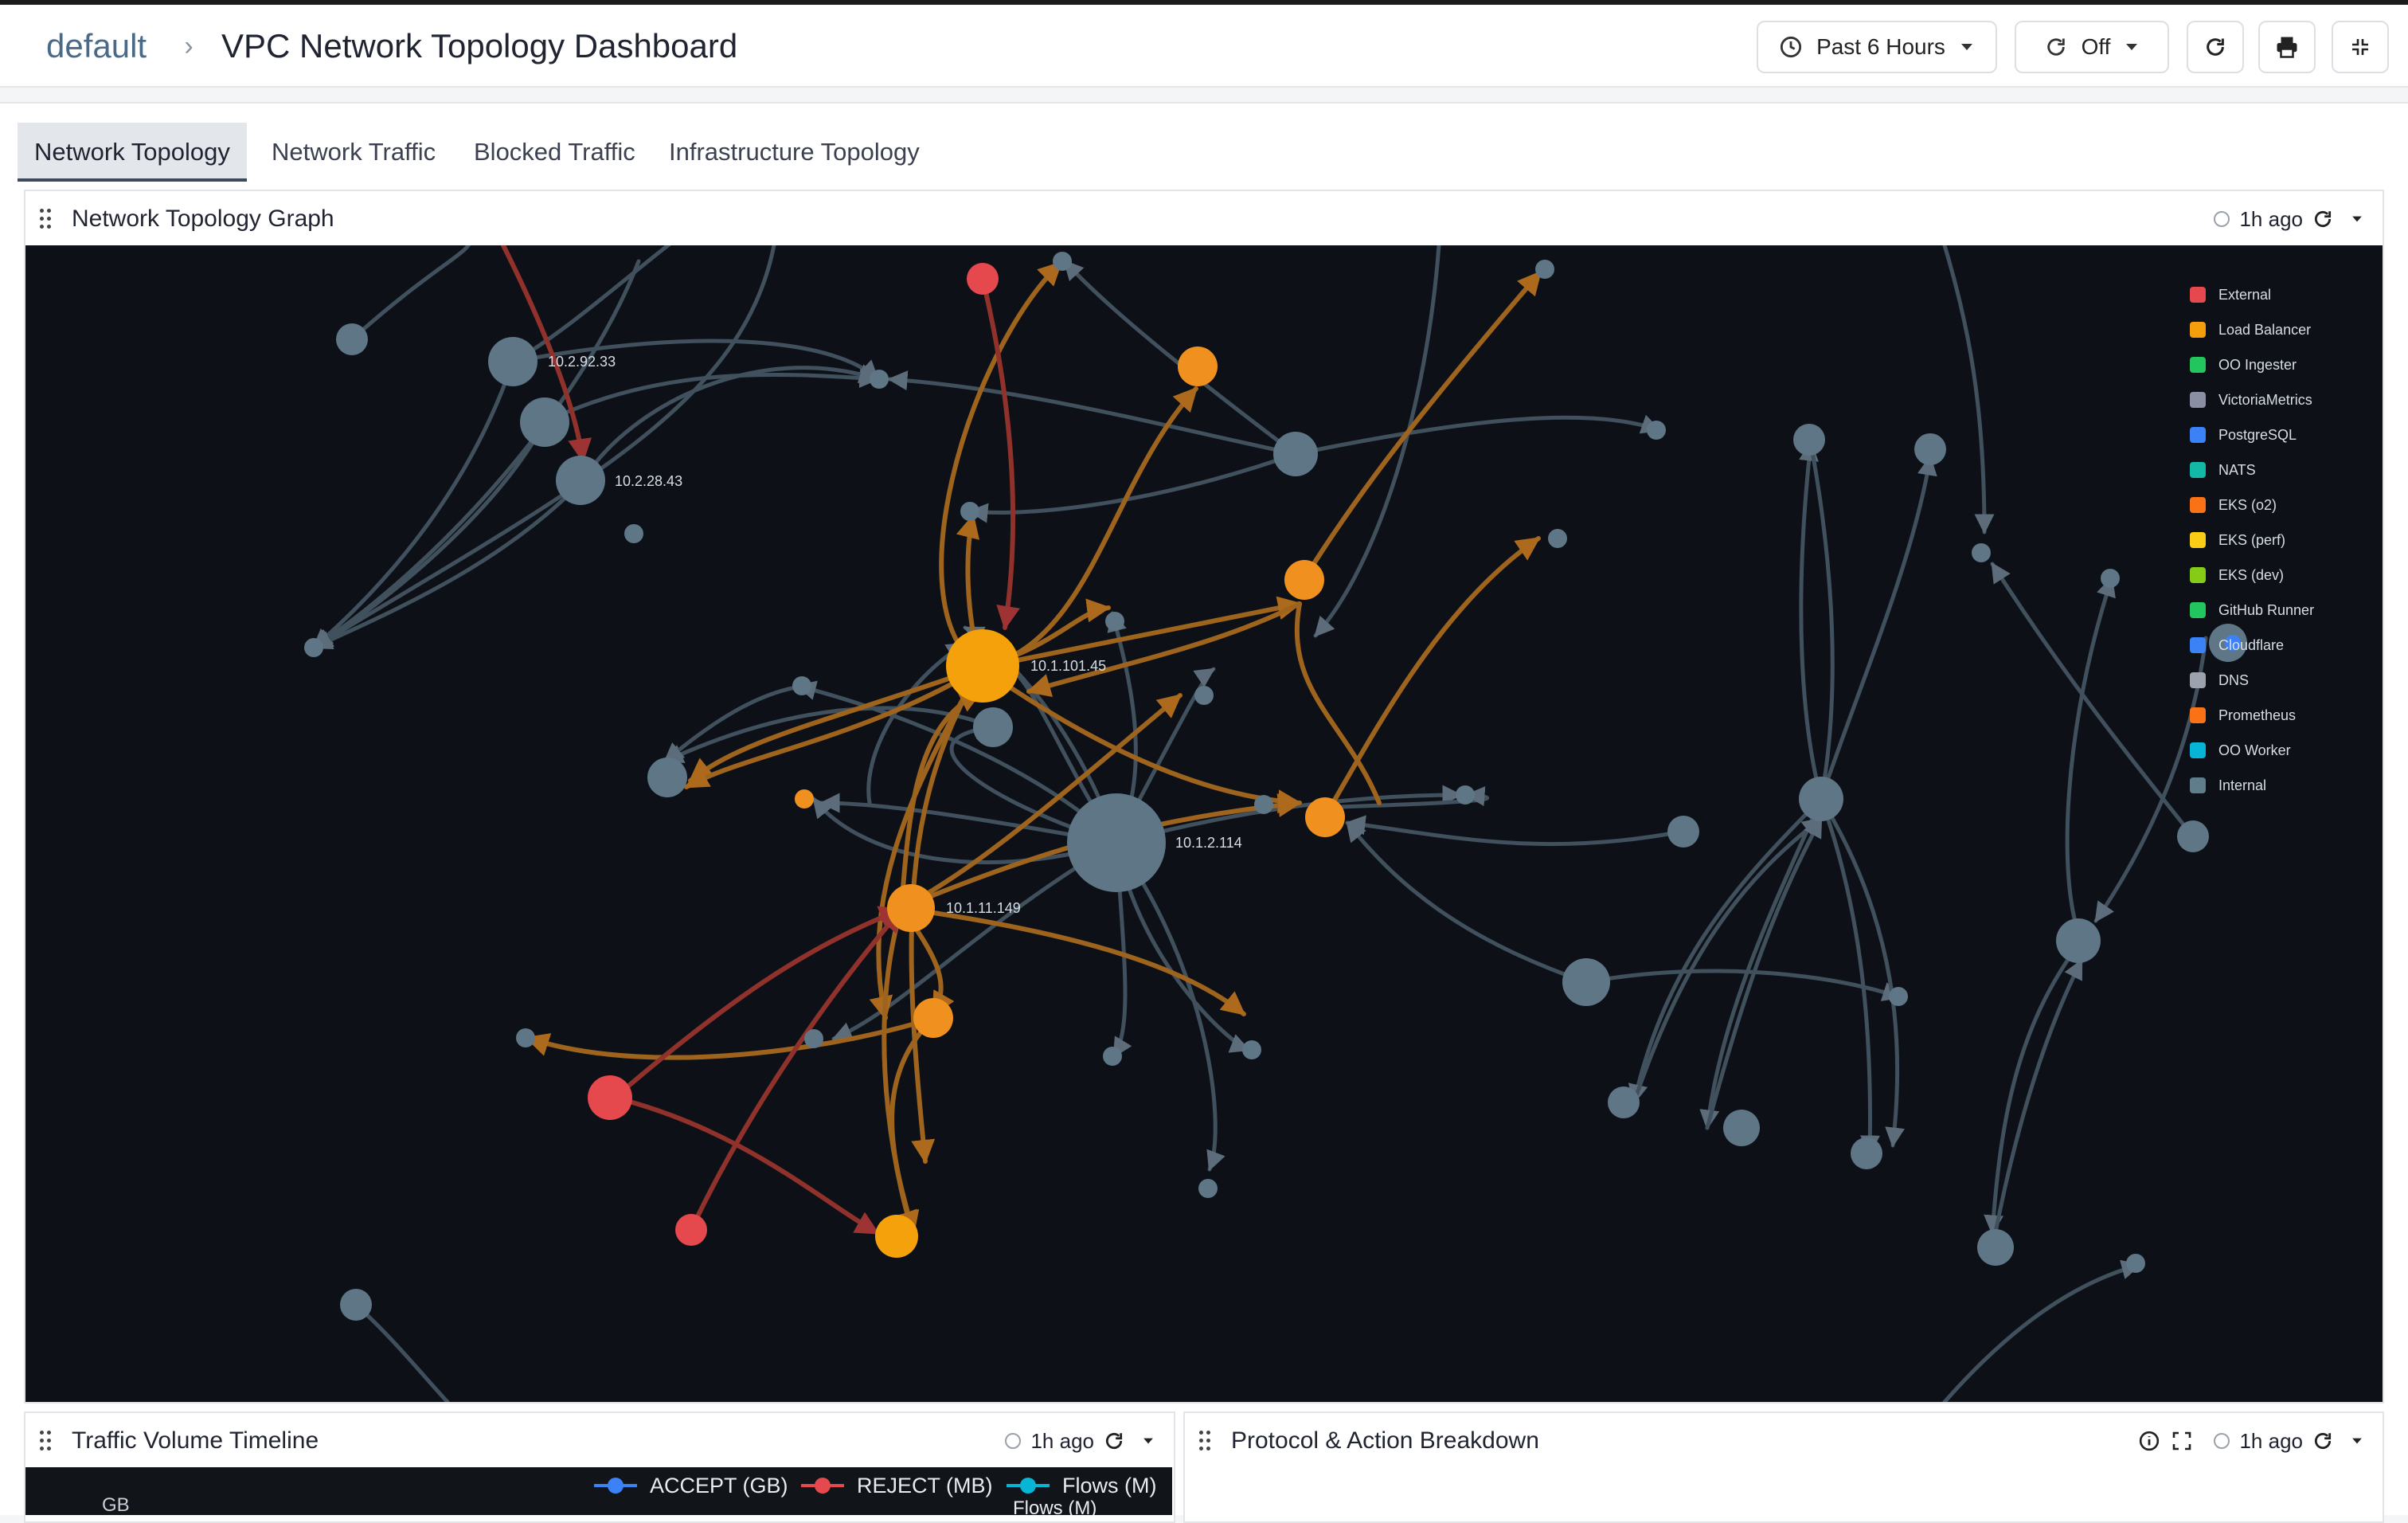  What do you see at coordinates (2272, 680) in the screenshot?
I see `legend-item: DNS` at bounding box center [2272, 680].